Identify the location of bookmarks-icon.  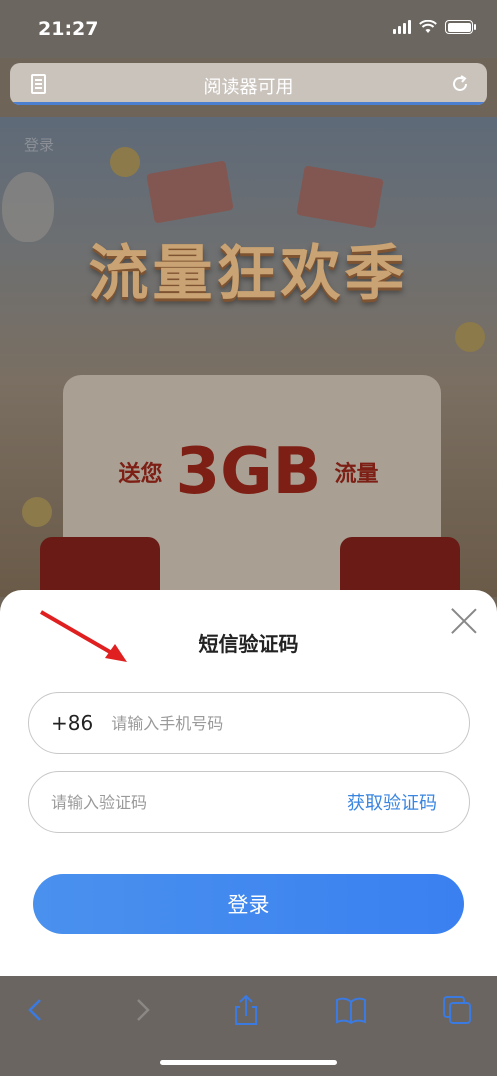
(351, 1010).